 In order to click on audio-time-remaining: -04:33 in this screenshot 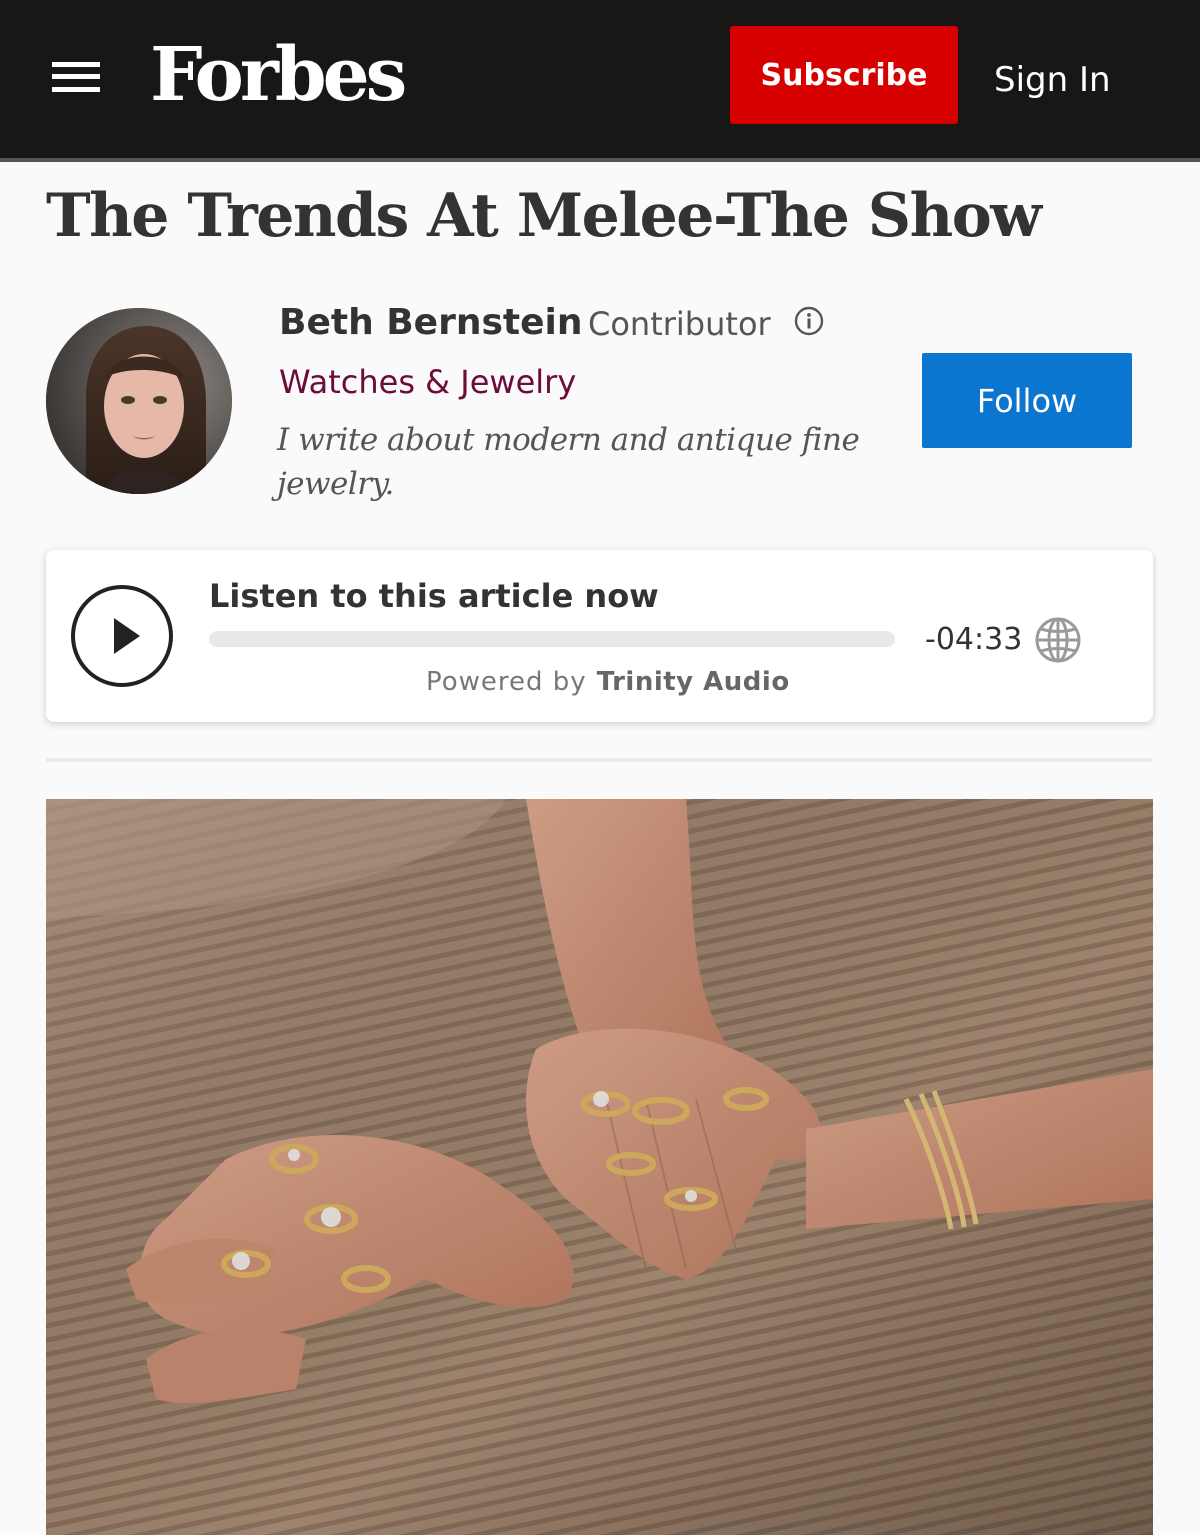, I will do `click(974, 639)`.